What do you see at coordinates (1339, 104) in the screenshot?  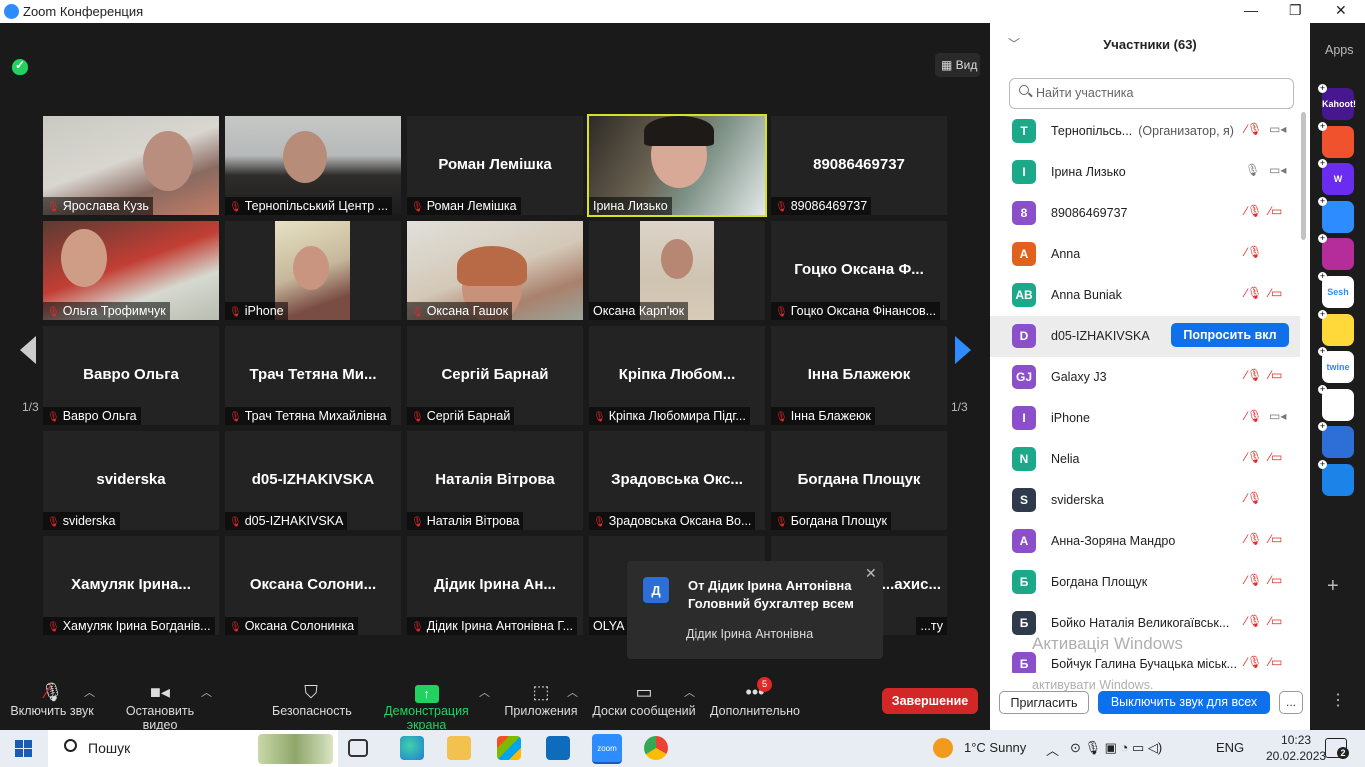 I see `app-icon: Kahoot!` at bounding box center [1339, 104].